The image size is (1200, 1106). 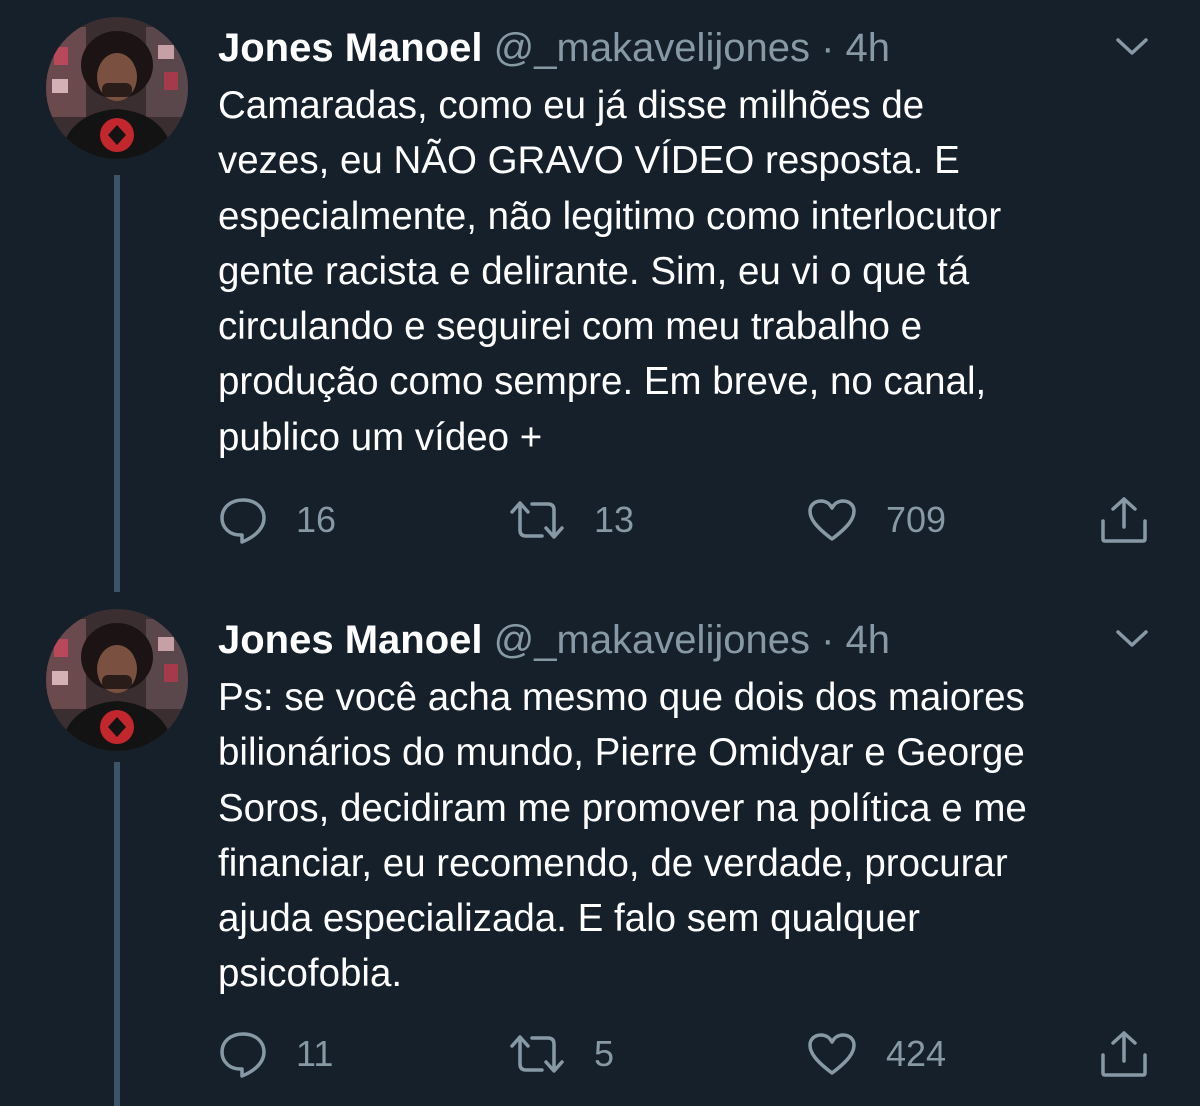 What do you see at coordinates (916, 519) in the screenshot?
I see `like-count: 709` at bounding box center [916, 519].